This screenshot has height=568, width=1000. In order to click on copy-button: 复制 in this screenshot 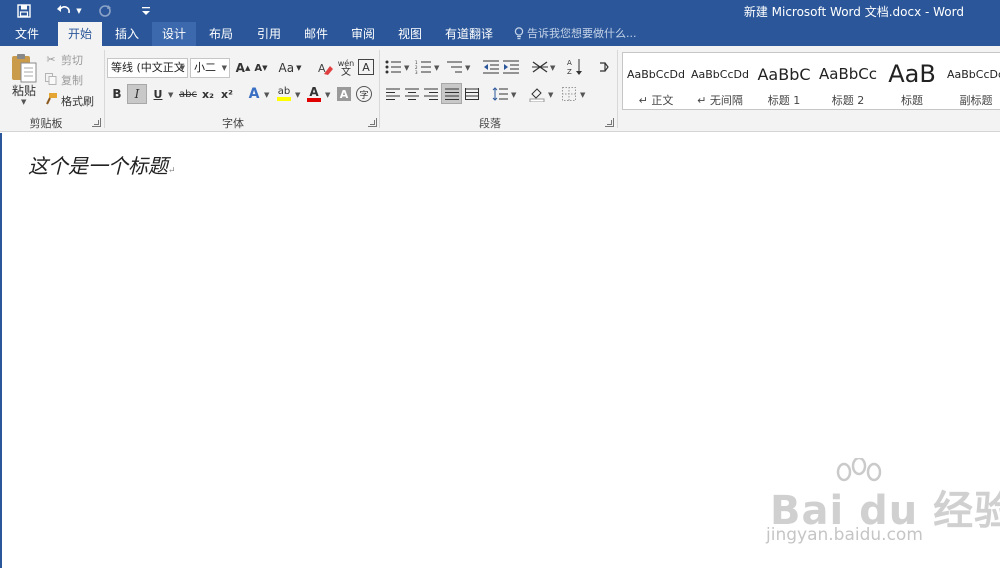, I will do `click(72, 80)`.